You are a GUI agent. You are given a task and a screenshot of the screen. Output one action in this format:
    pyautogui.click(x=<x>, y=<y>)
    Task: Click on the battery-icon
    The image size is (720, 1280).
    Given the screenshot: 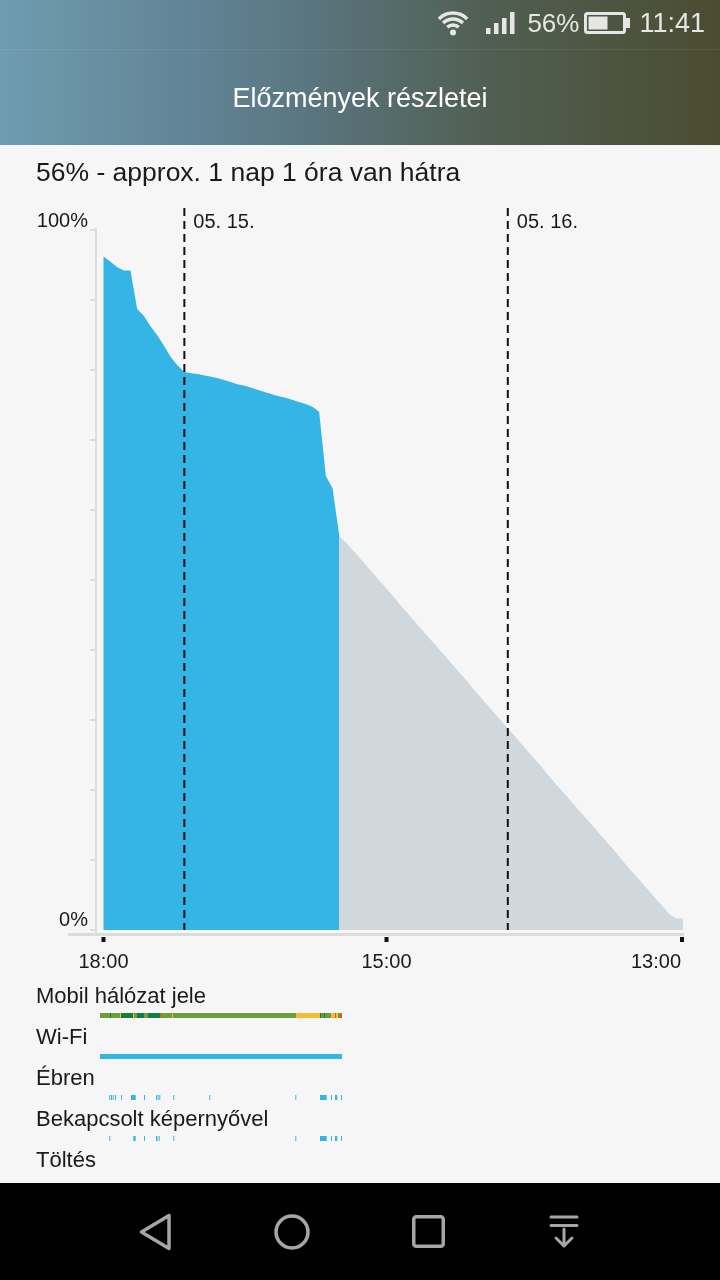 What is the action you would take?
    pyautogui.click(x=607, y=23)
    